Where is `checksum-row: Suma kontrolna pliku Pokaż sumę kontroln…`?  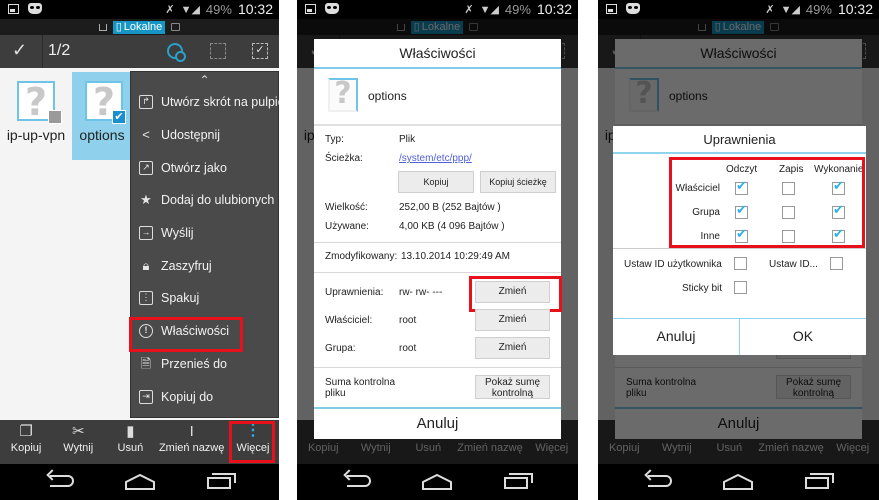 checksum-row: Suma kontrolna pliku Pokaż sumę kontroln… is located at coordinates (437, 387).